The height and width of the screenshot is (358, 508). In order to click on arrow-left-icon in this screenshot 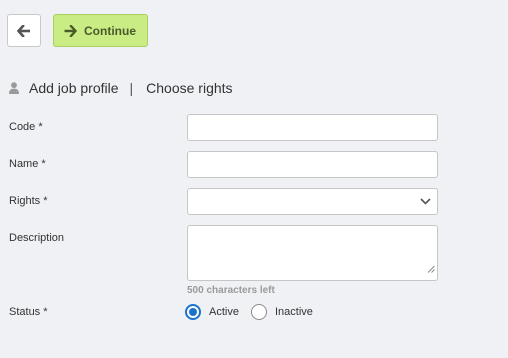, I will do `click(24, 30)`.